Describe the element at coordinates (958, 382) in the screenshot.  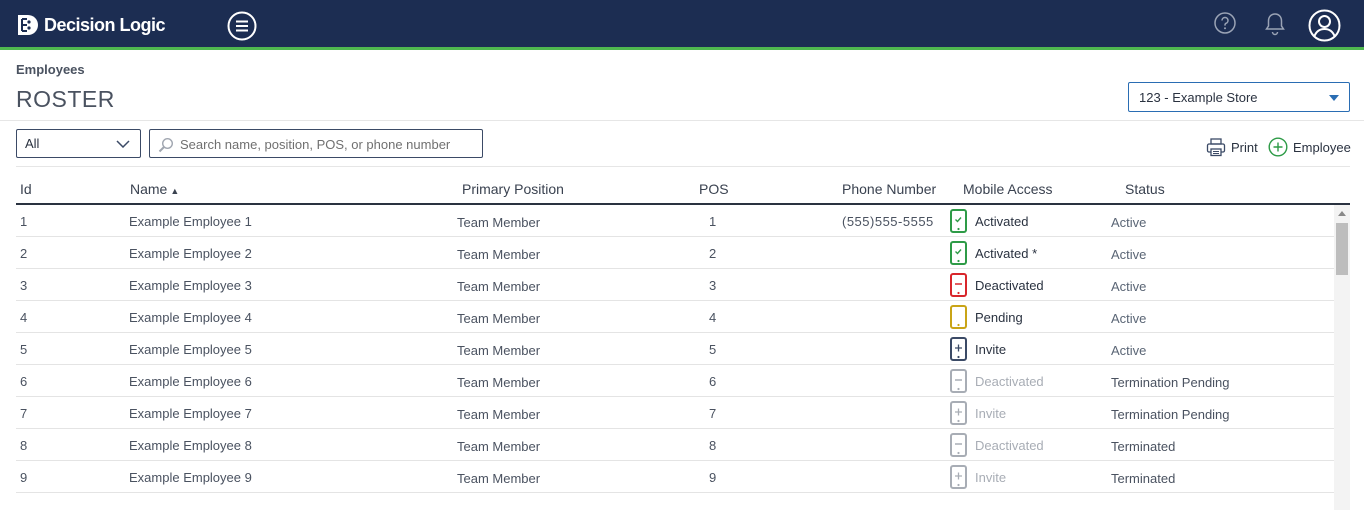
I see `mobile-phone-deactivated-muted-icon` at that location.